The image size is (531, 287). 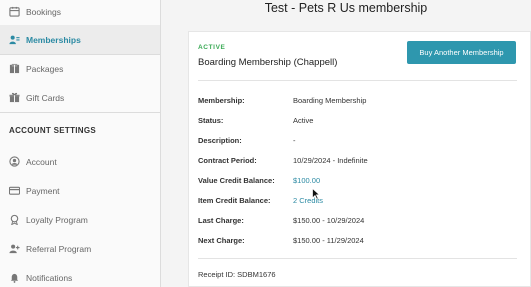 I want to click on calendar-icon, so click(x=14, y=11).